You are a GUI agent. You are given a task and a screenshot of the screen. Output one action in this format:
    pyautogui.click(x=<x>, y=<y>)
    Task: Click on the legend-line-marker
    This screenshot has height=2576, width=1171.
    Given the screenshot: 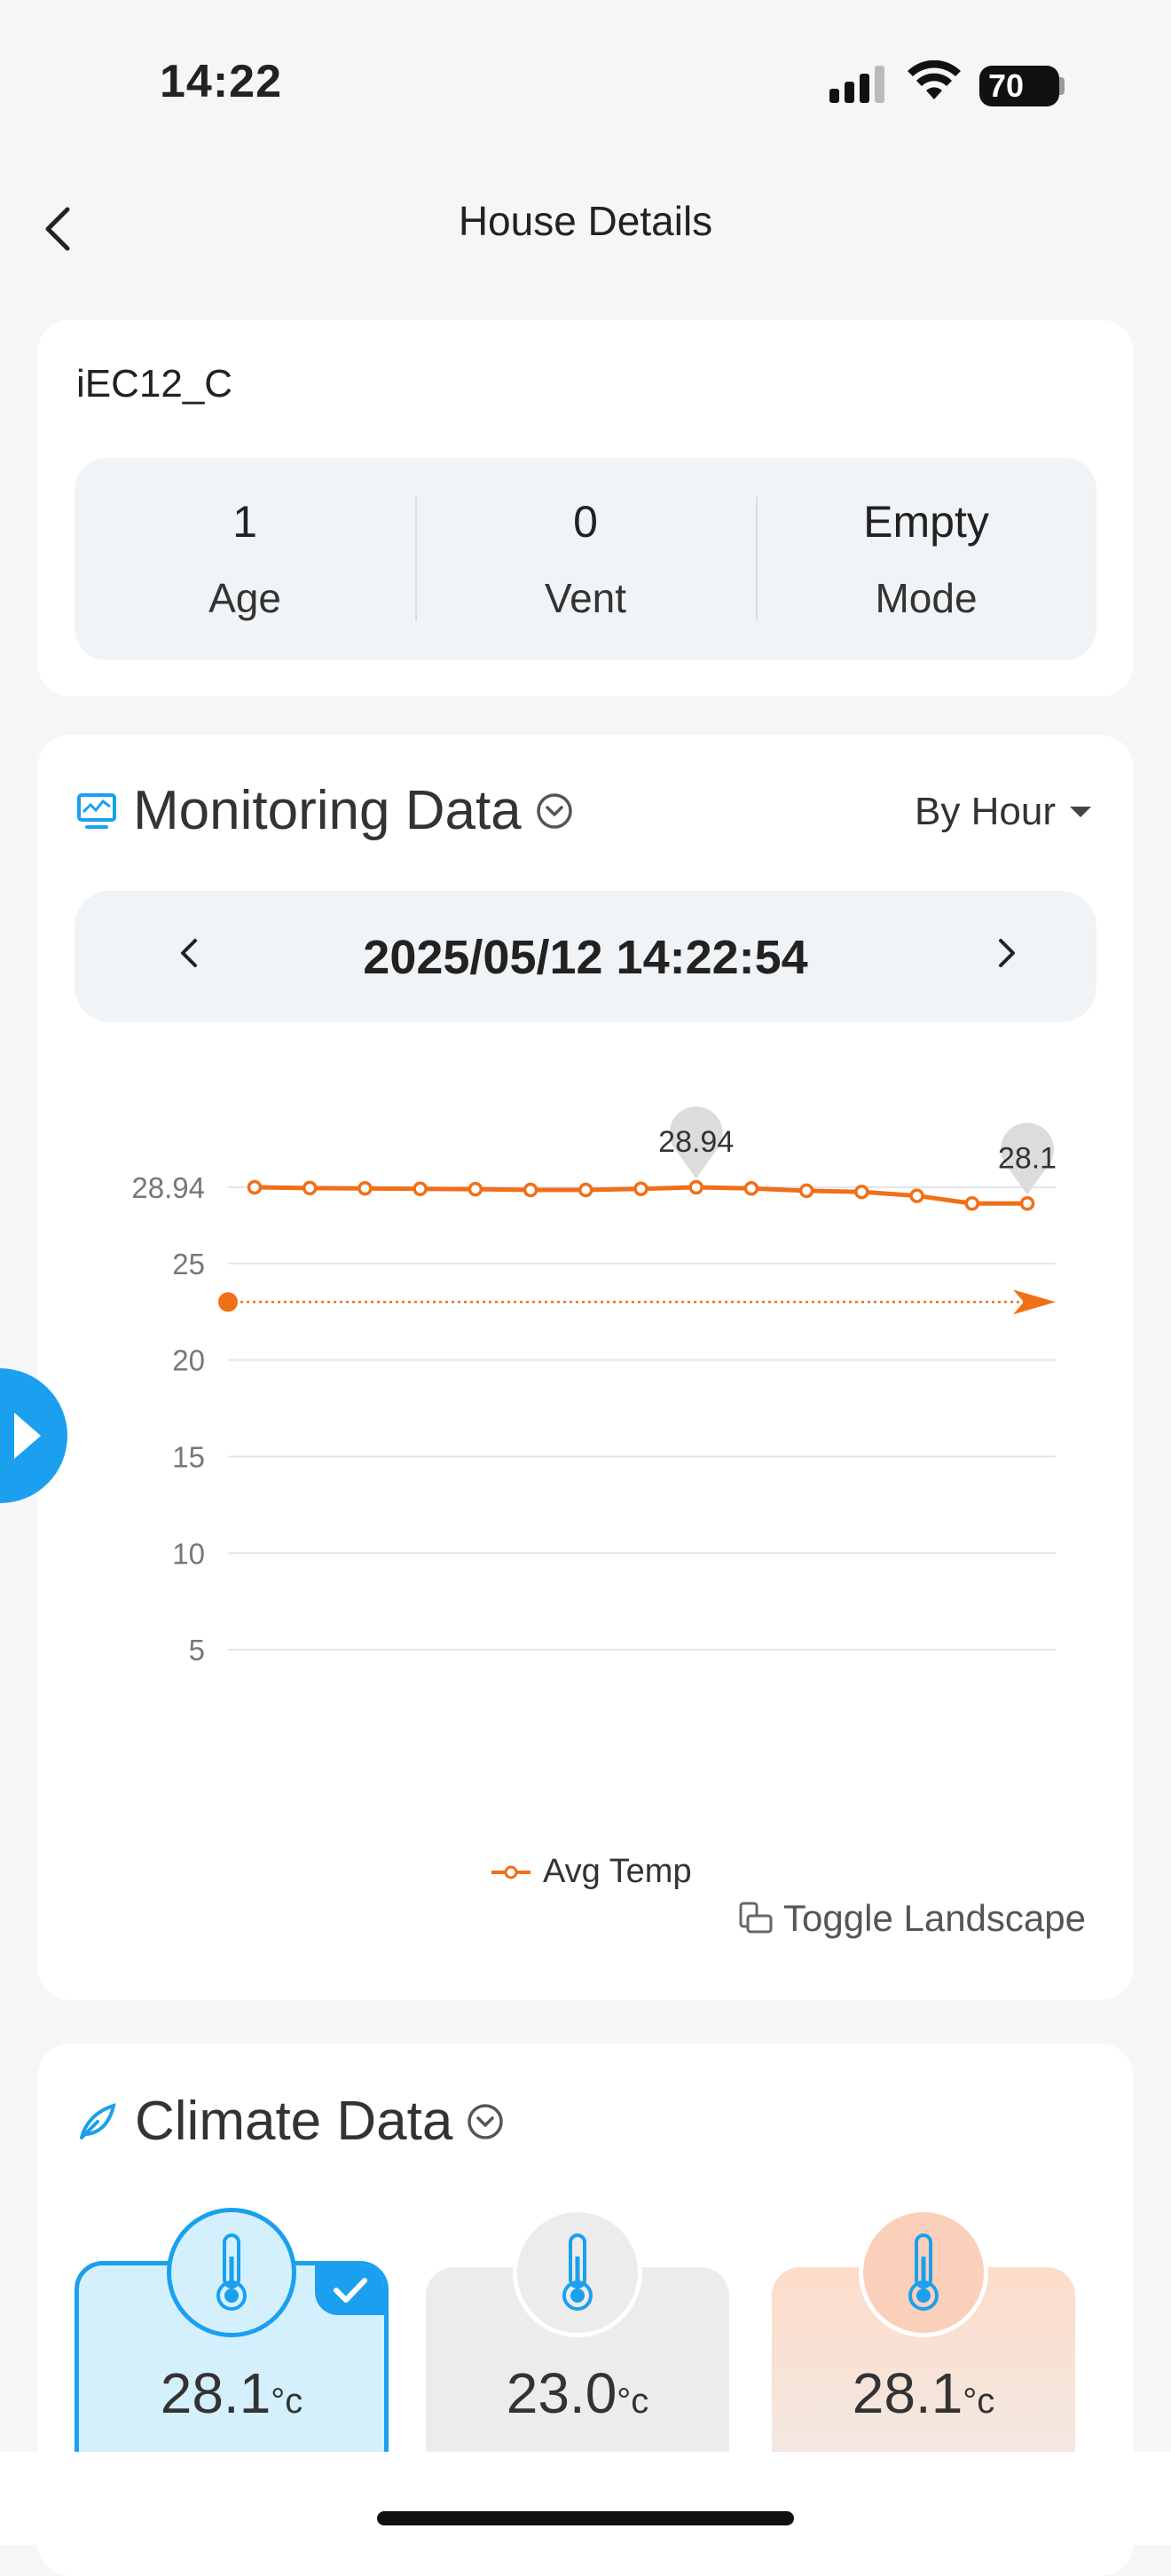 What is the action you would take?
    pyautogui.click(x=511, y=1872)
    